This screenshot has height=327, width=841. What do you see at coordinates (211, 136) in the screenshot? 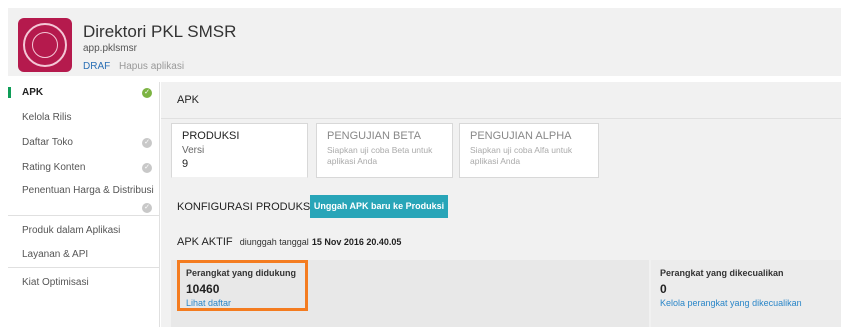
I see `tab-title: PRODUKSI` at bounding box center [211, 136].